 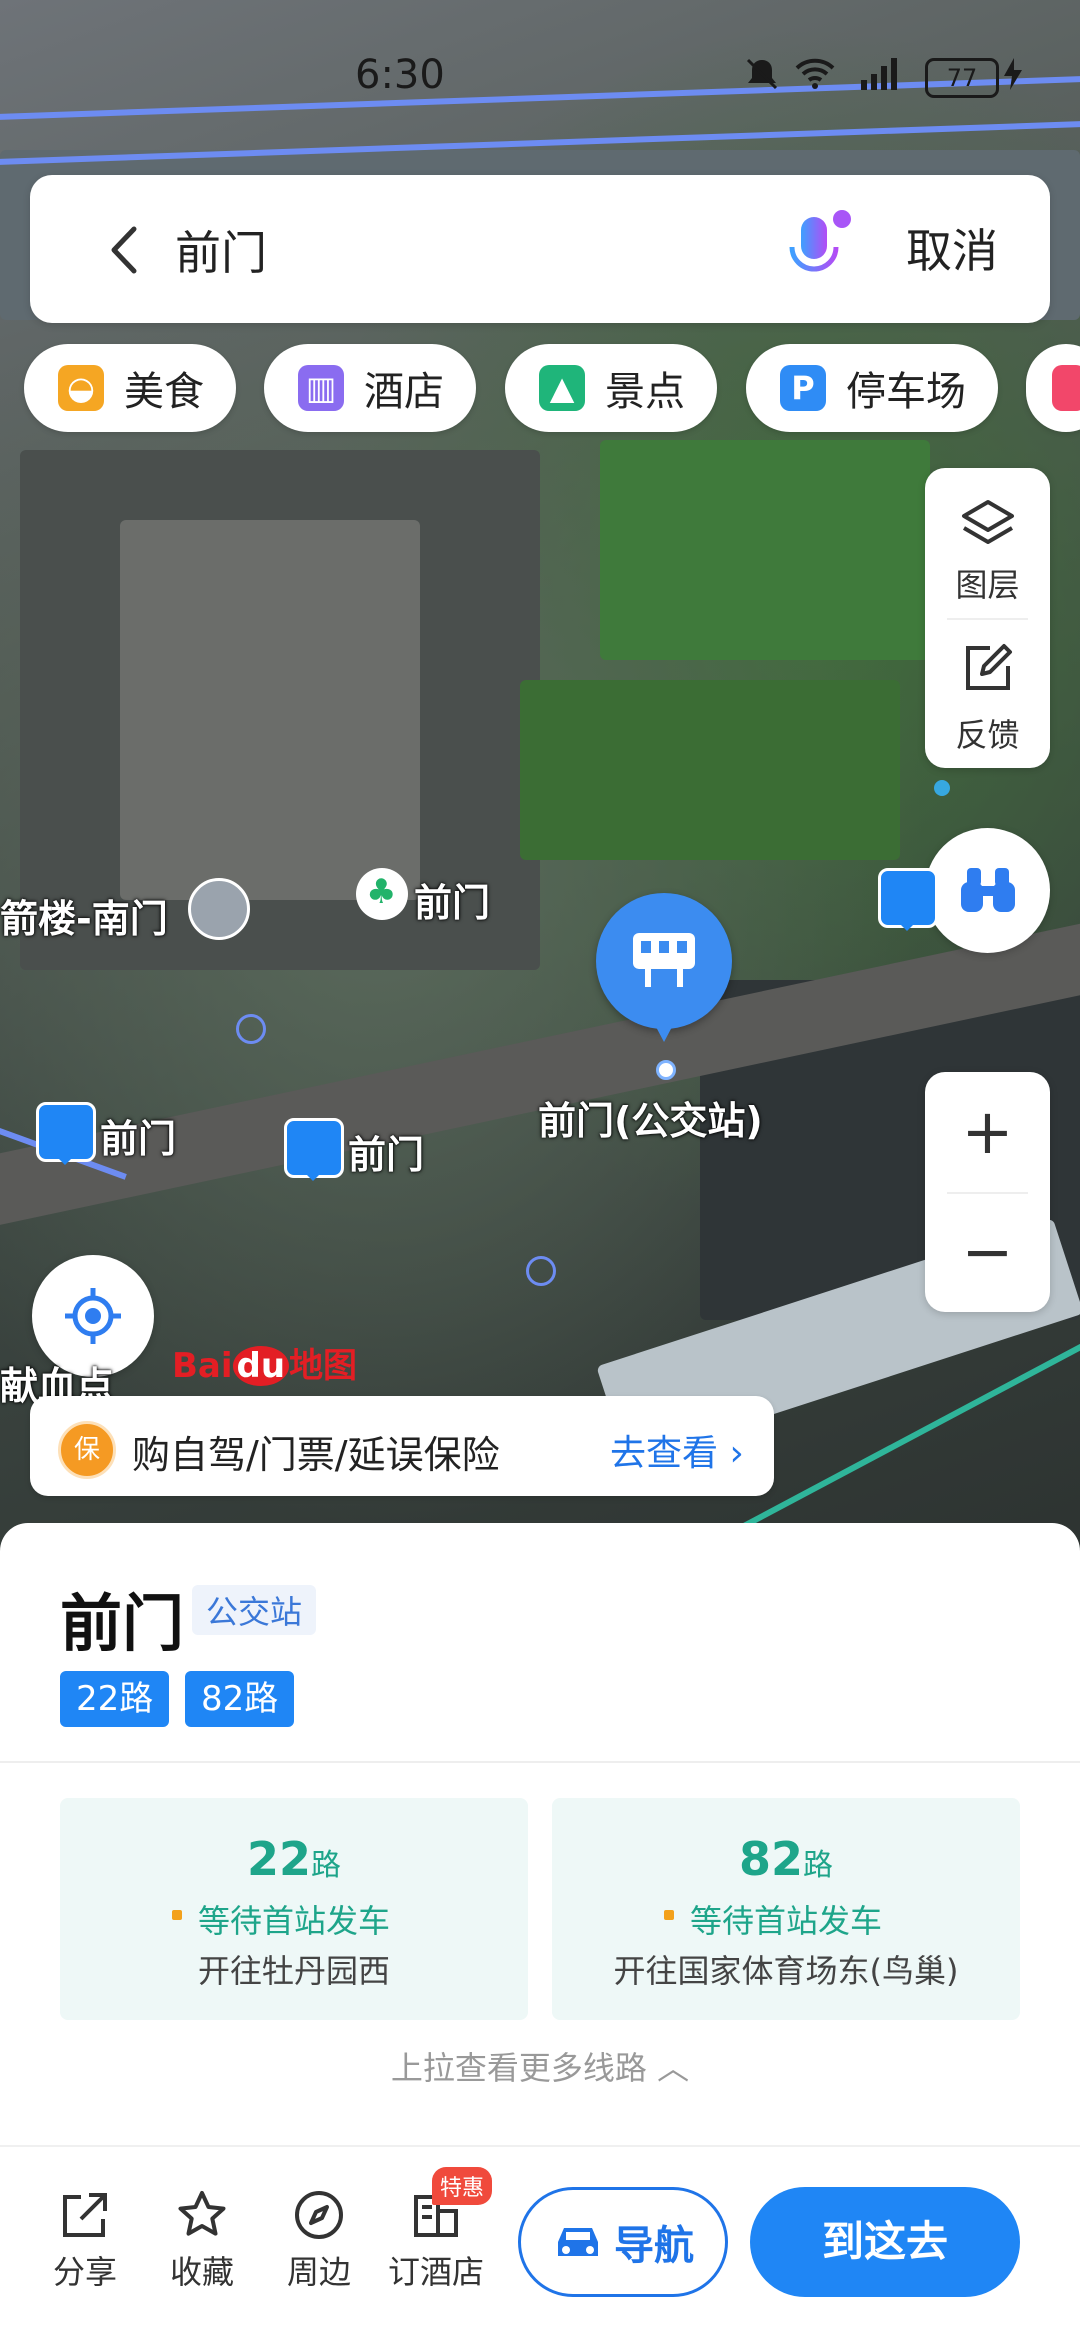 I want to click on feedback-edit-icon, so click(x=989, y=667).